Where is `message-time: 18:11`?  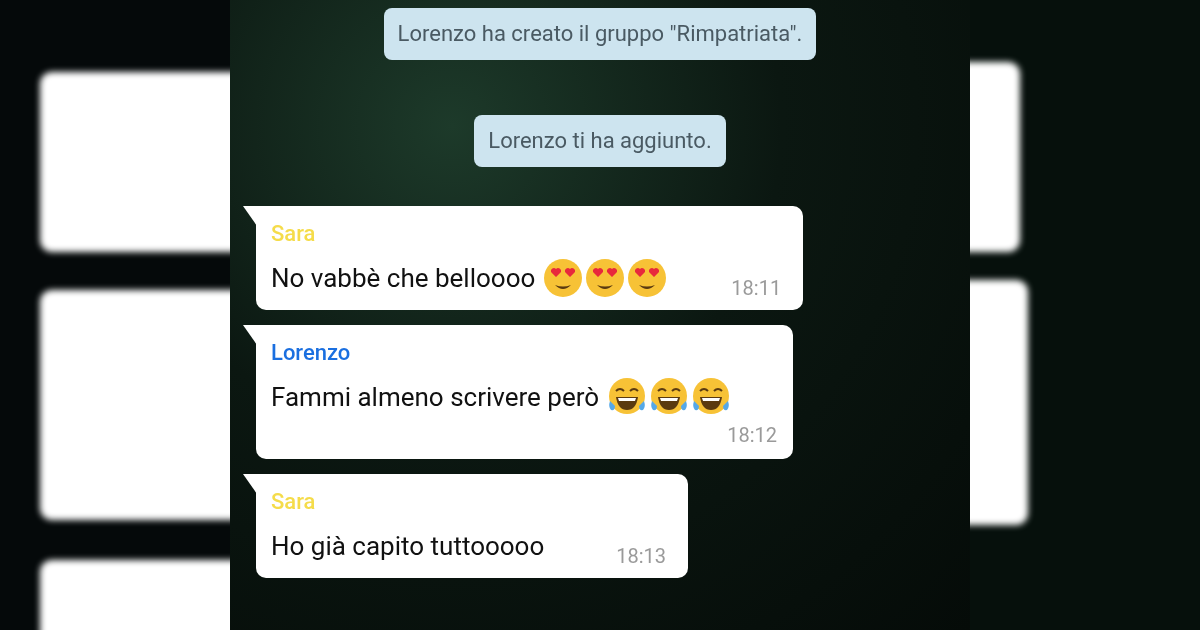 message-time: 18:11 is located at coordinates (756, 288).